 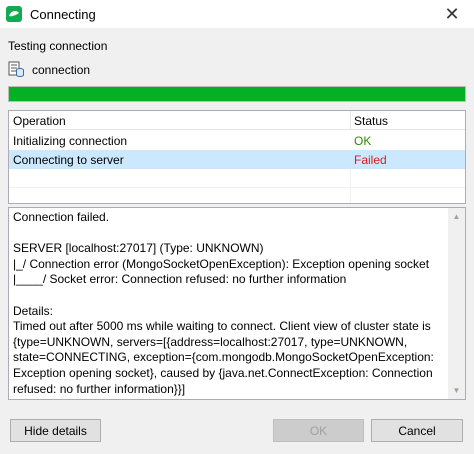 What do you see at coordinates (14, 14) in the screenshot?
I see `mongodb-leaf-icon` at bounding box center [14, 14].